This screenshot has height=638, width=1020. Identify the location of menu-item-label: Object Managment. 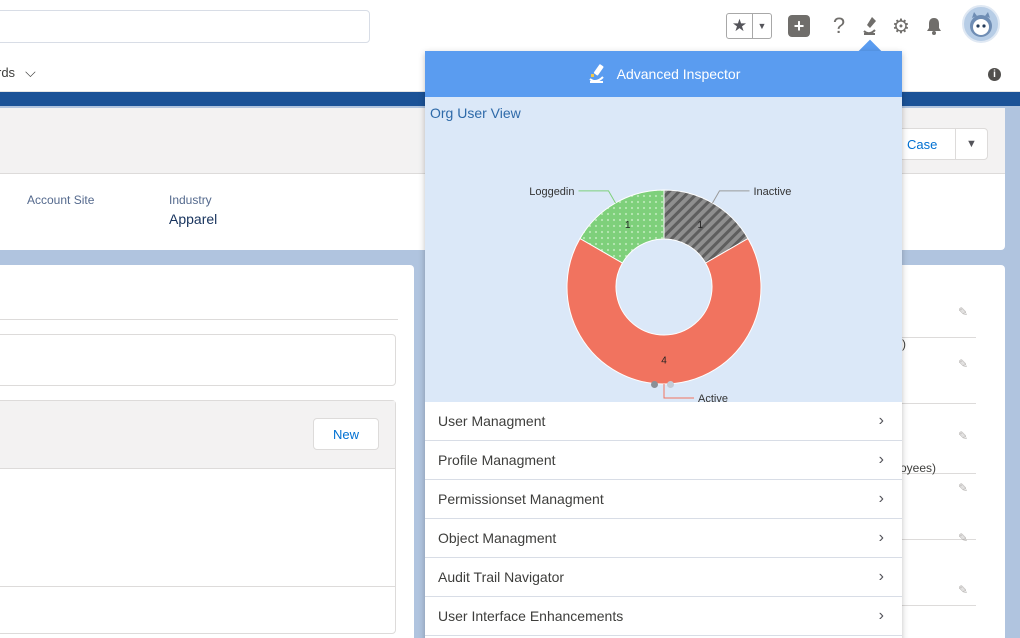
(497, 538).